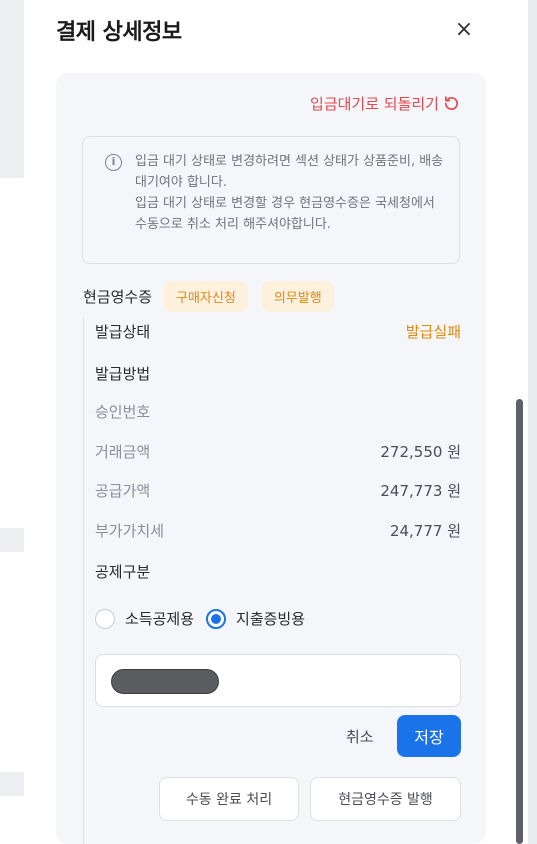 The width and height of the screenshot is (537, 844). Describe the element at coordinates (278, 411) in the screenshot. I see `detail-row-approval-number: 승인번호` at that location.